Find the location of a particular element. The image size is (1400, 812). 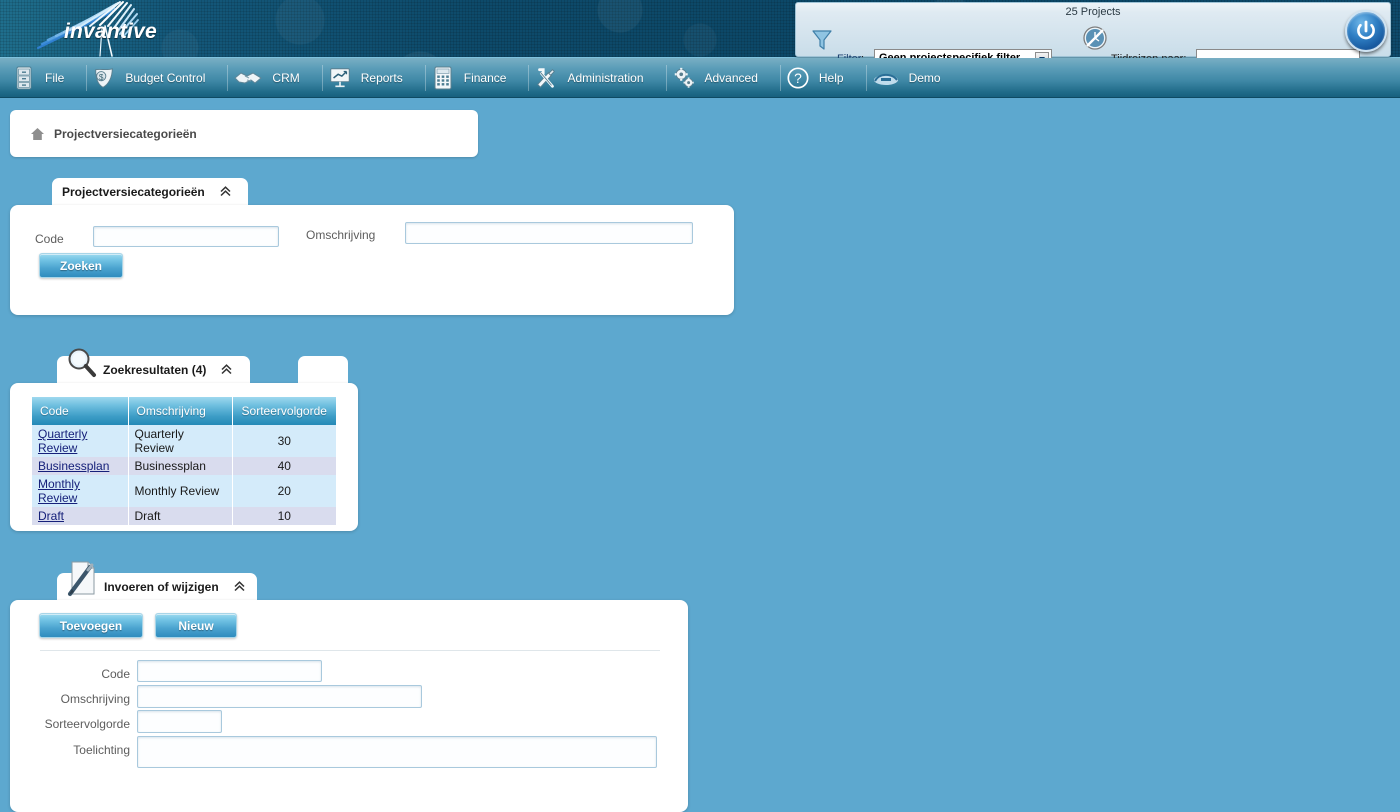

search-omschrijving-input is located at coordinates (549, 233).